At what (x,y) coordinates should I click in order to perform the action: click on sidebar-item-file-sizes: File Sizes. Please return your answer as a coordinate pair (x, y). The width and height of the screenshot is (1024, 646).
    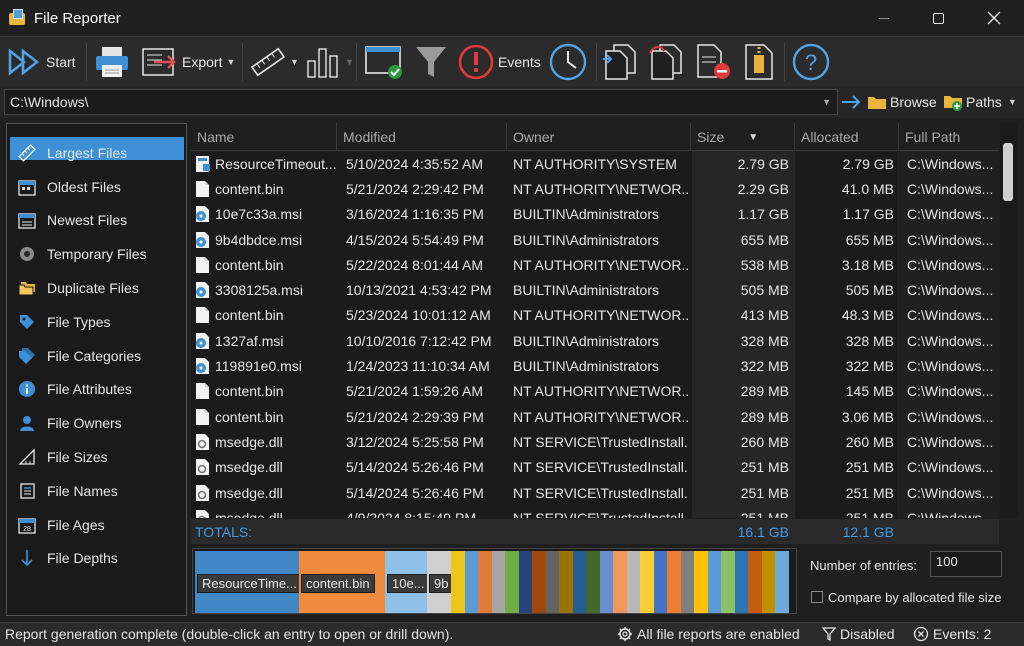
    Looking at the image, I should click on (96, 457).